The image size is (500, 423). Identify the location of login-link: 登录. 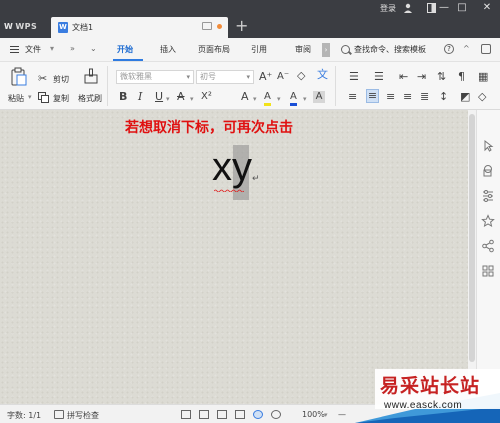
(388, 8).